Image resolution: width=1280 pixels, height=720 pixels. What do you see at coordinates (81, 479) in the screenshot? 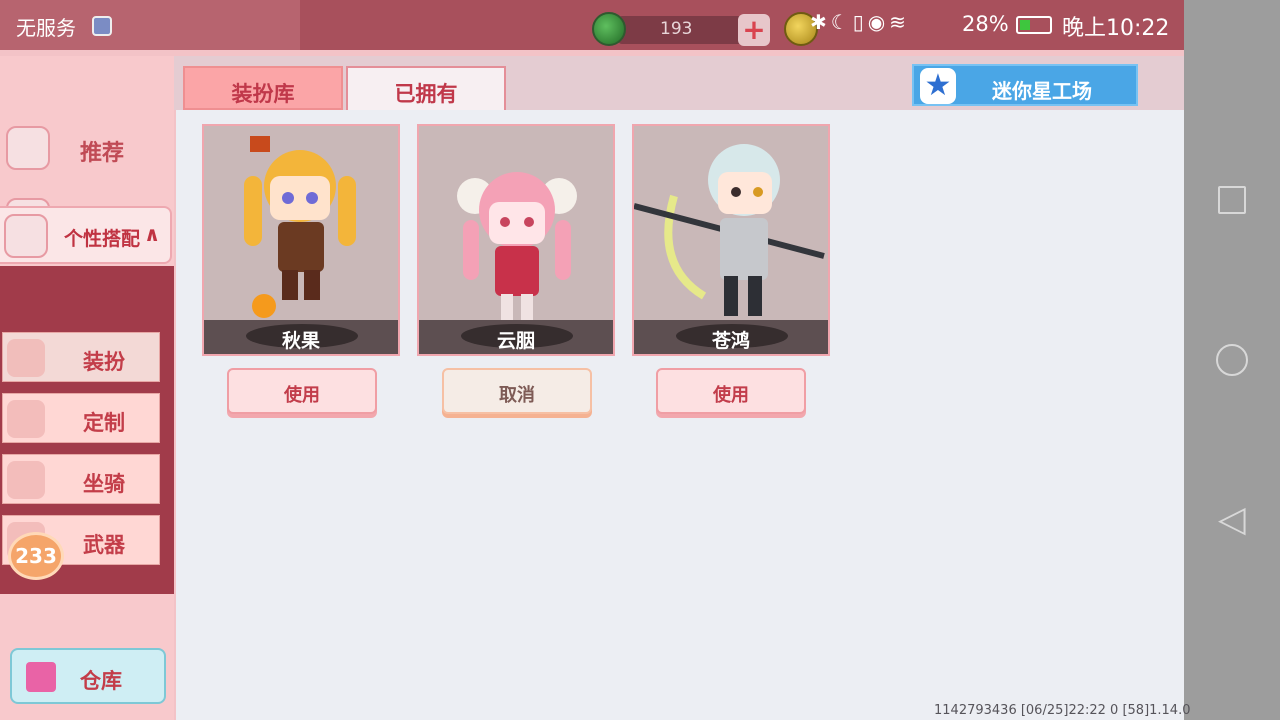
I see `sub-item-mount: 坐骑` at bounding box center [81, 479].